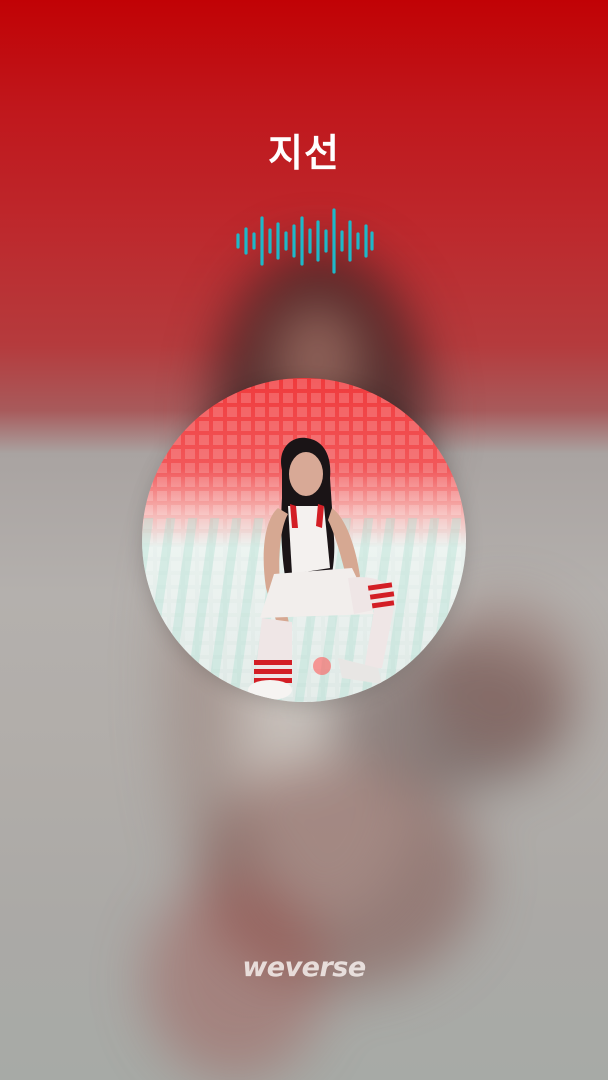 Image resolution: width=608 pixels, height=1080 pixels. Describe the element at coordinates (304, 967) in the screenshot. I see `weverse-logo: weverse` at that location.